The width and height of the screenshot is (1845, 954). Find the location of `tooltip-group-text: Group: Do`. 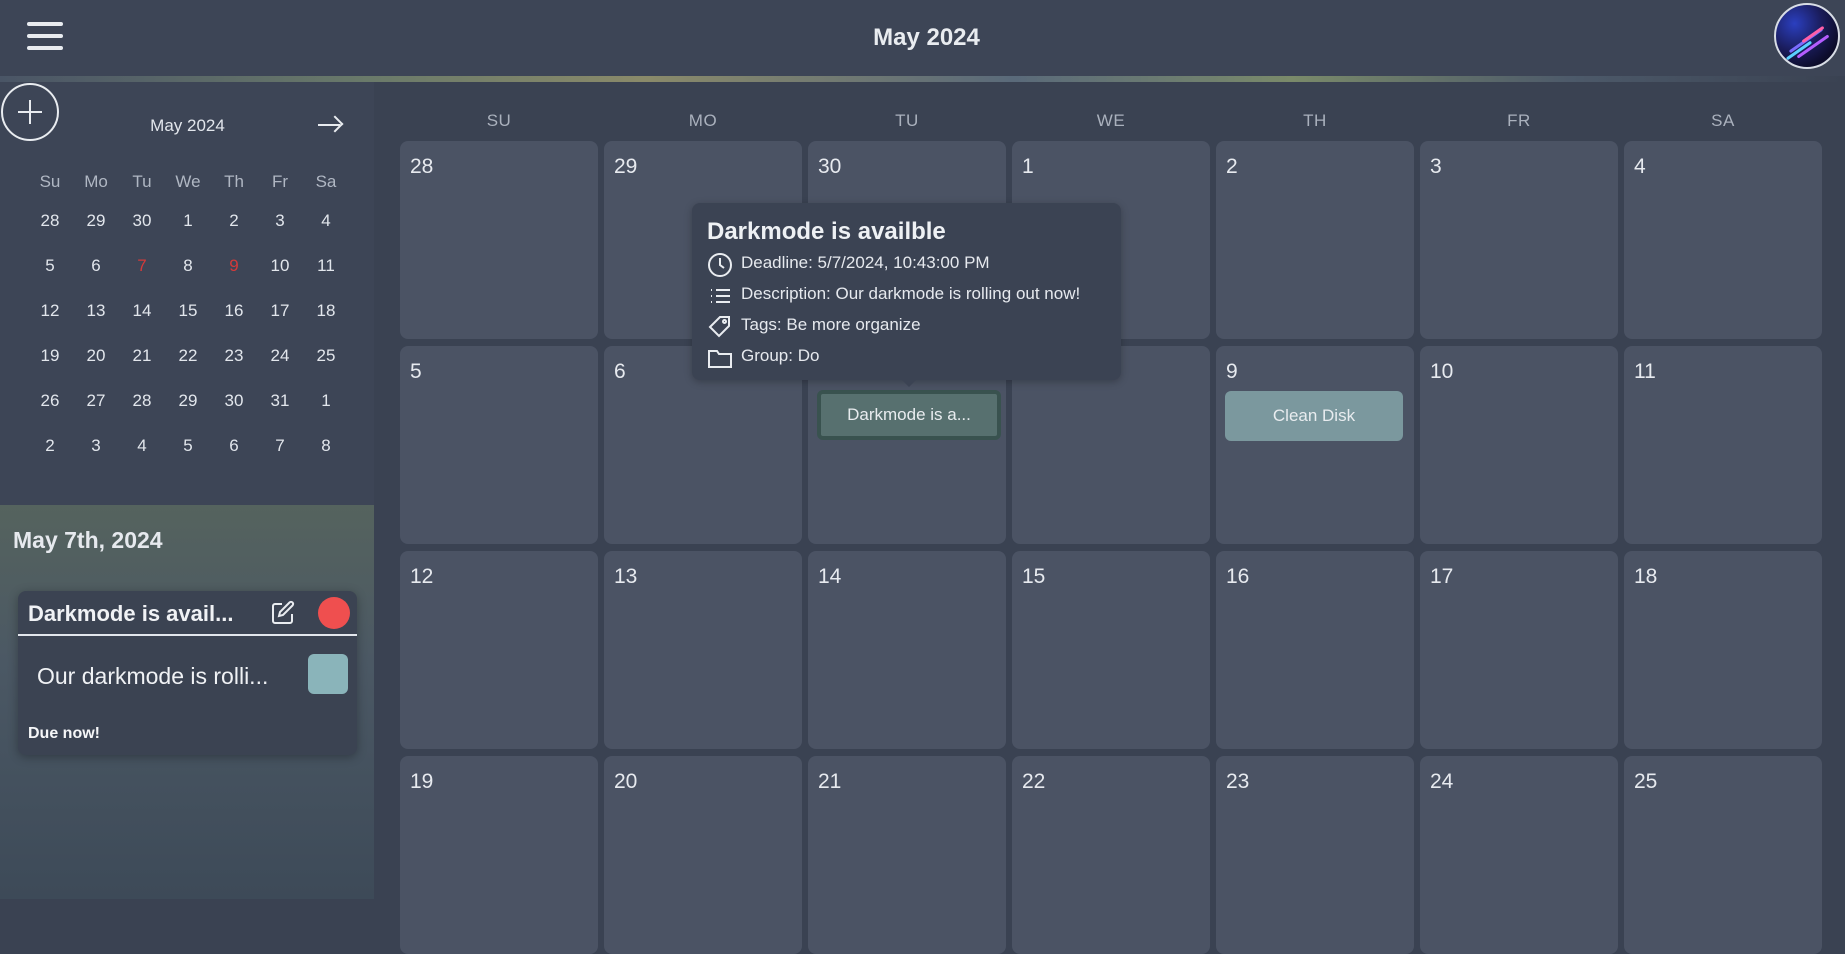

tooltip-group-text: Group: Do is located at coordinates (780, 355).